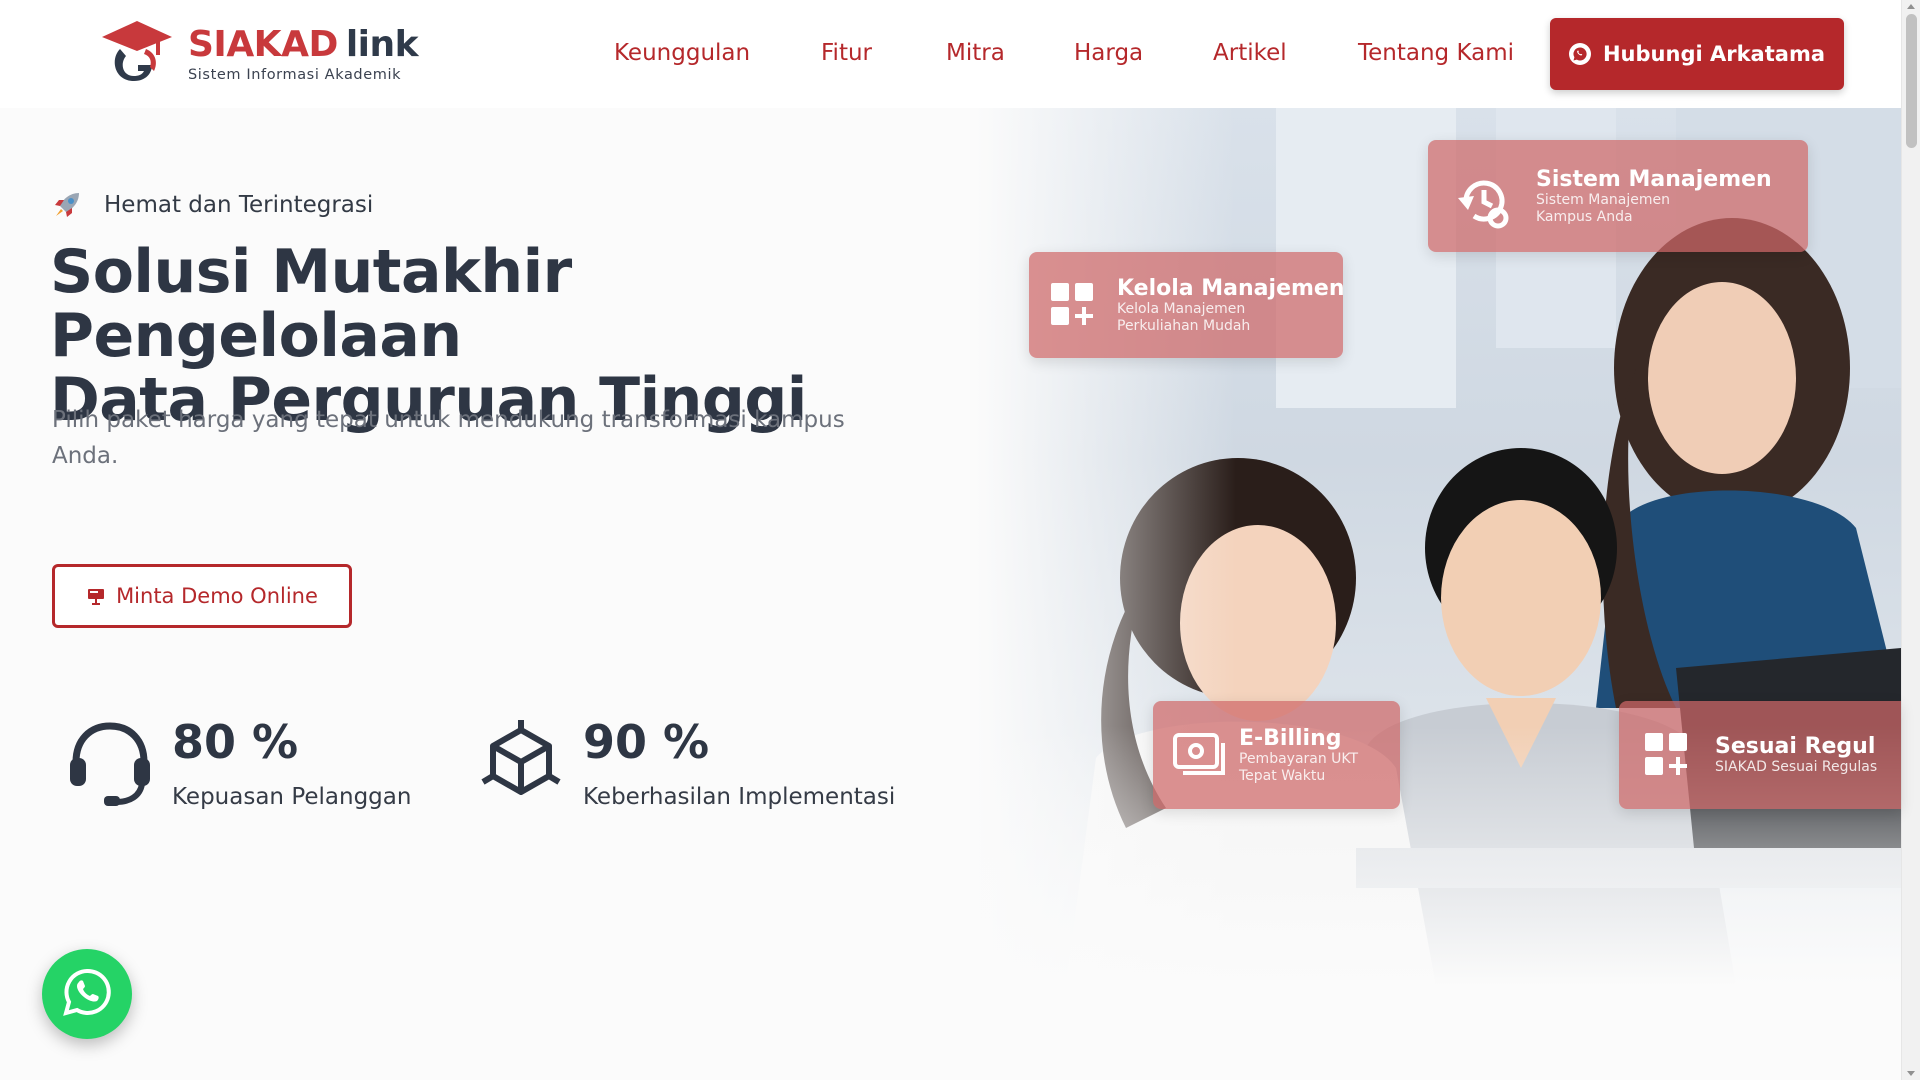  Describe the element at coordinates (1436, 53) in the screenshot. I see `nav-tentang-kami: Tentang Kami` at that location.